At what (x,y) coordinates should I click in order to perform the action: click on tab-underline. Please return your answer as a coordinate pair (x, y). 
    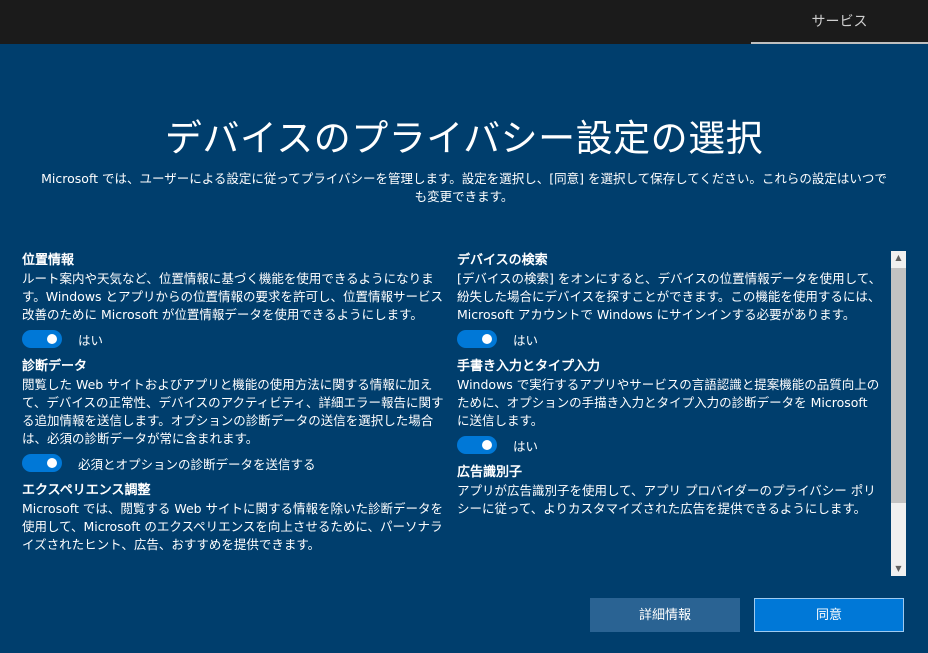
    Looking at the image, I should click on (839, 43).